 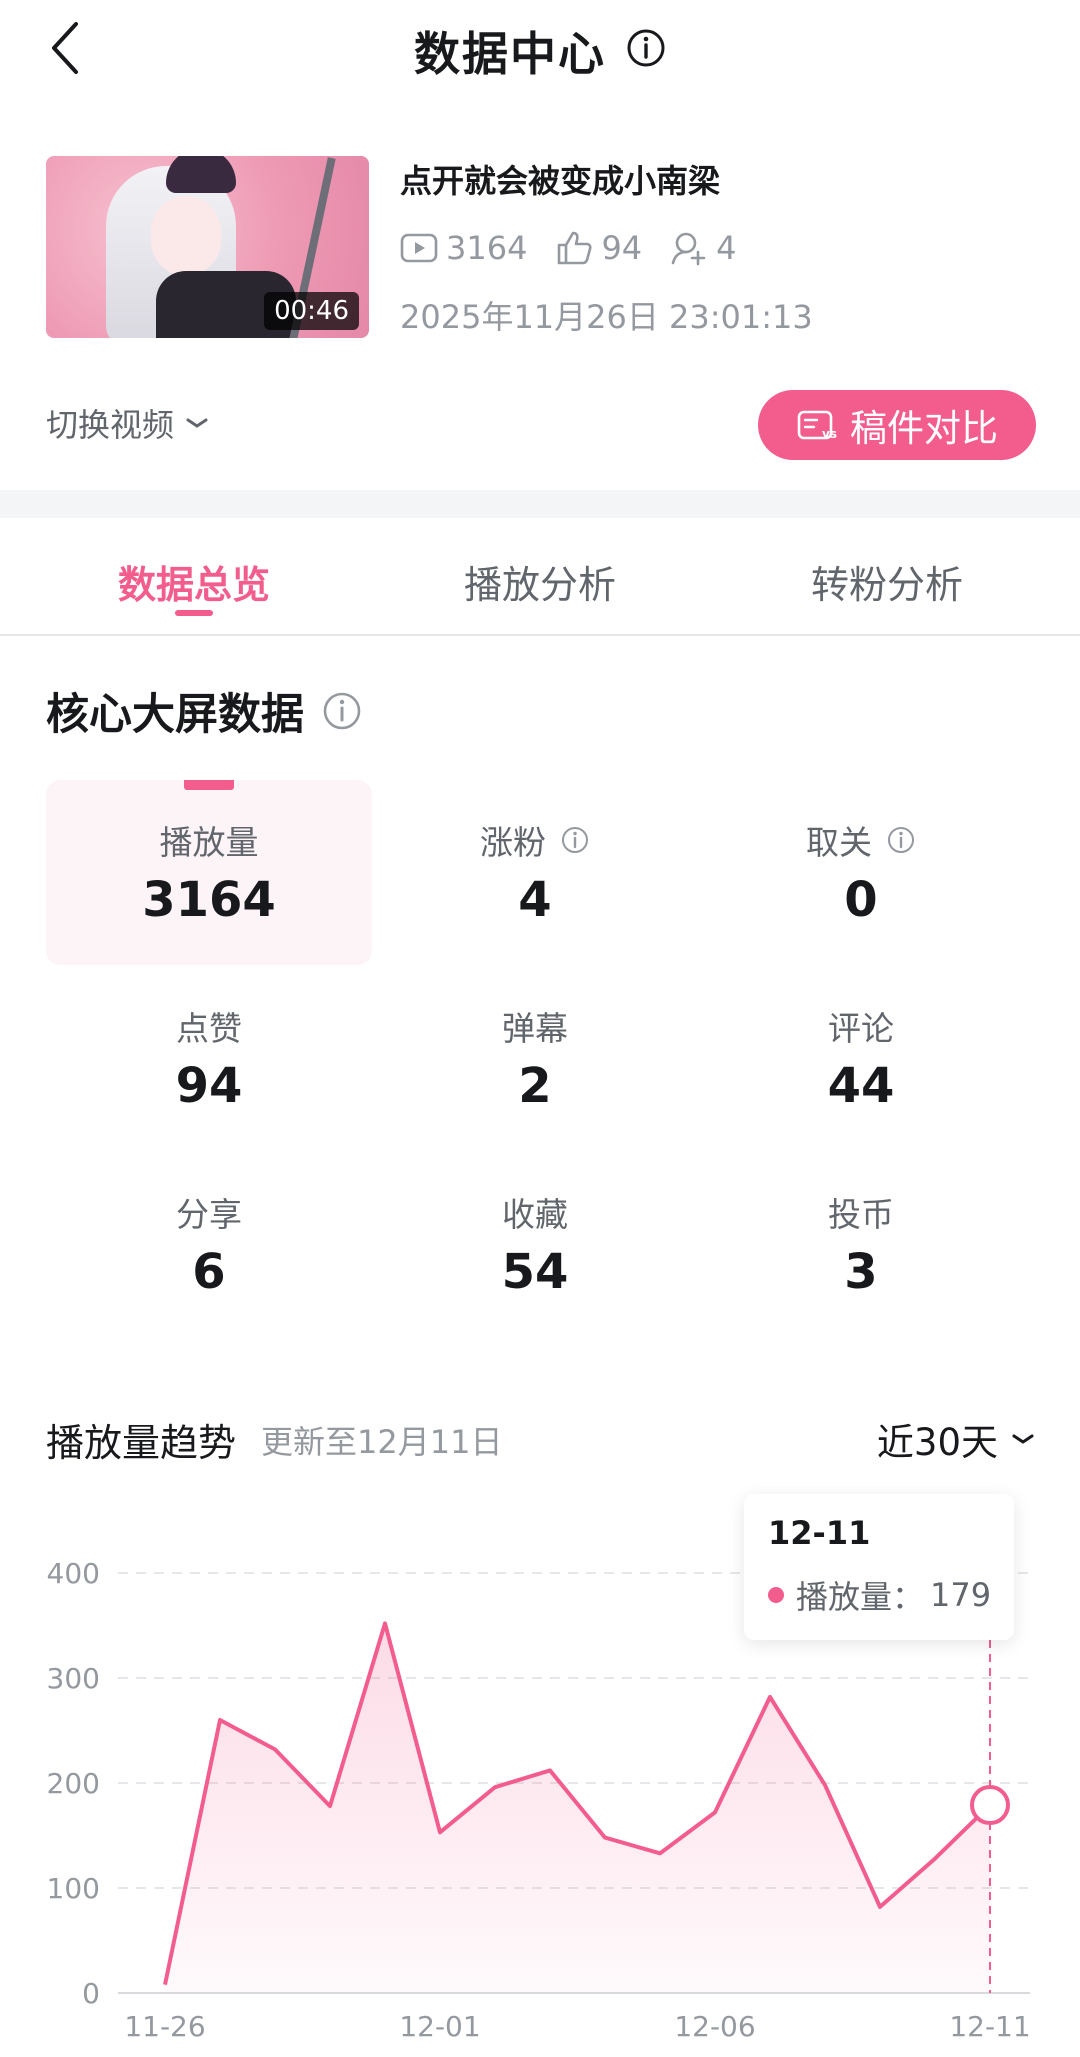 I want to click on video-stats: 3164 94 4, so click(x=582, y=248).